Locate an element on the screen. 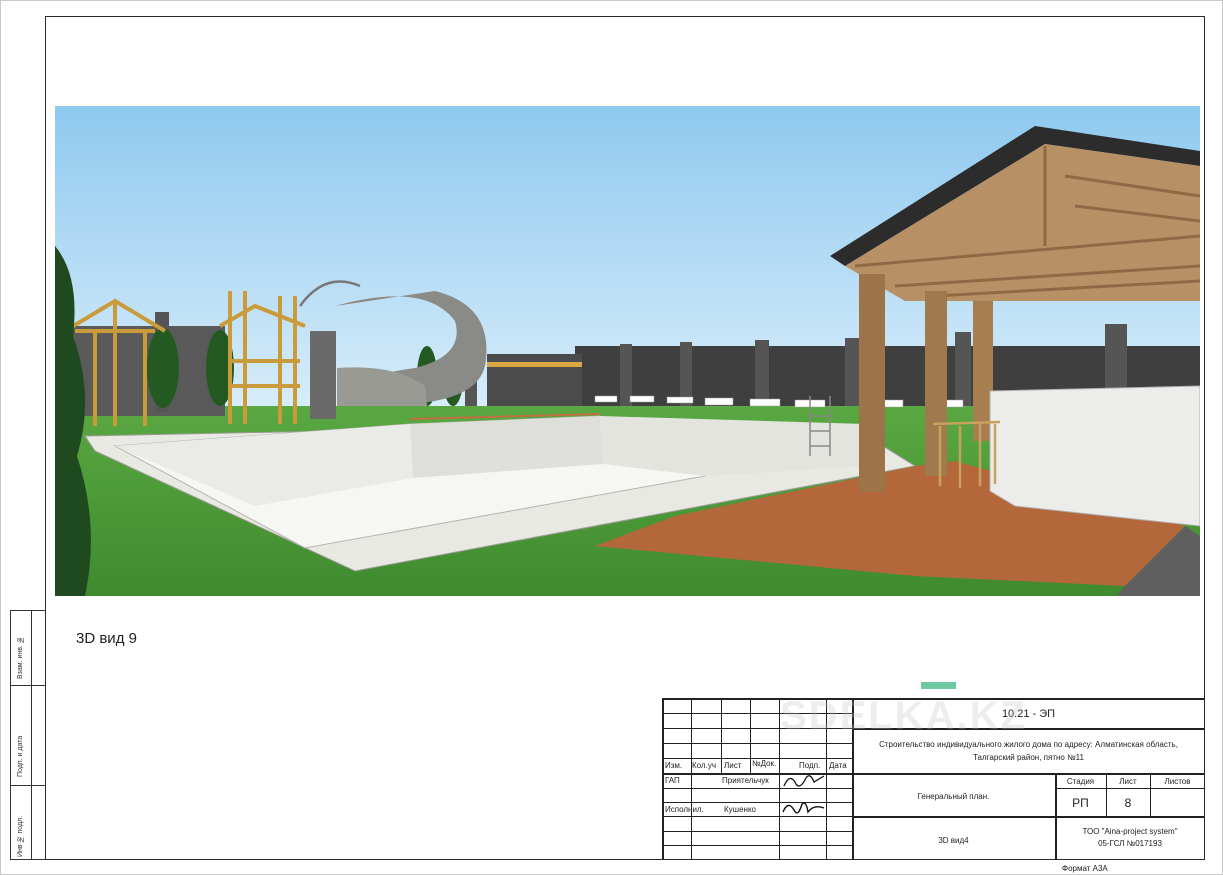 The image size is (1223, 875). view-title: 3D вид 9 is located at coordinates (106, 638).